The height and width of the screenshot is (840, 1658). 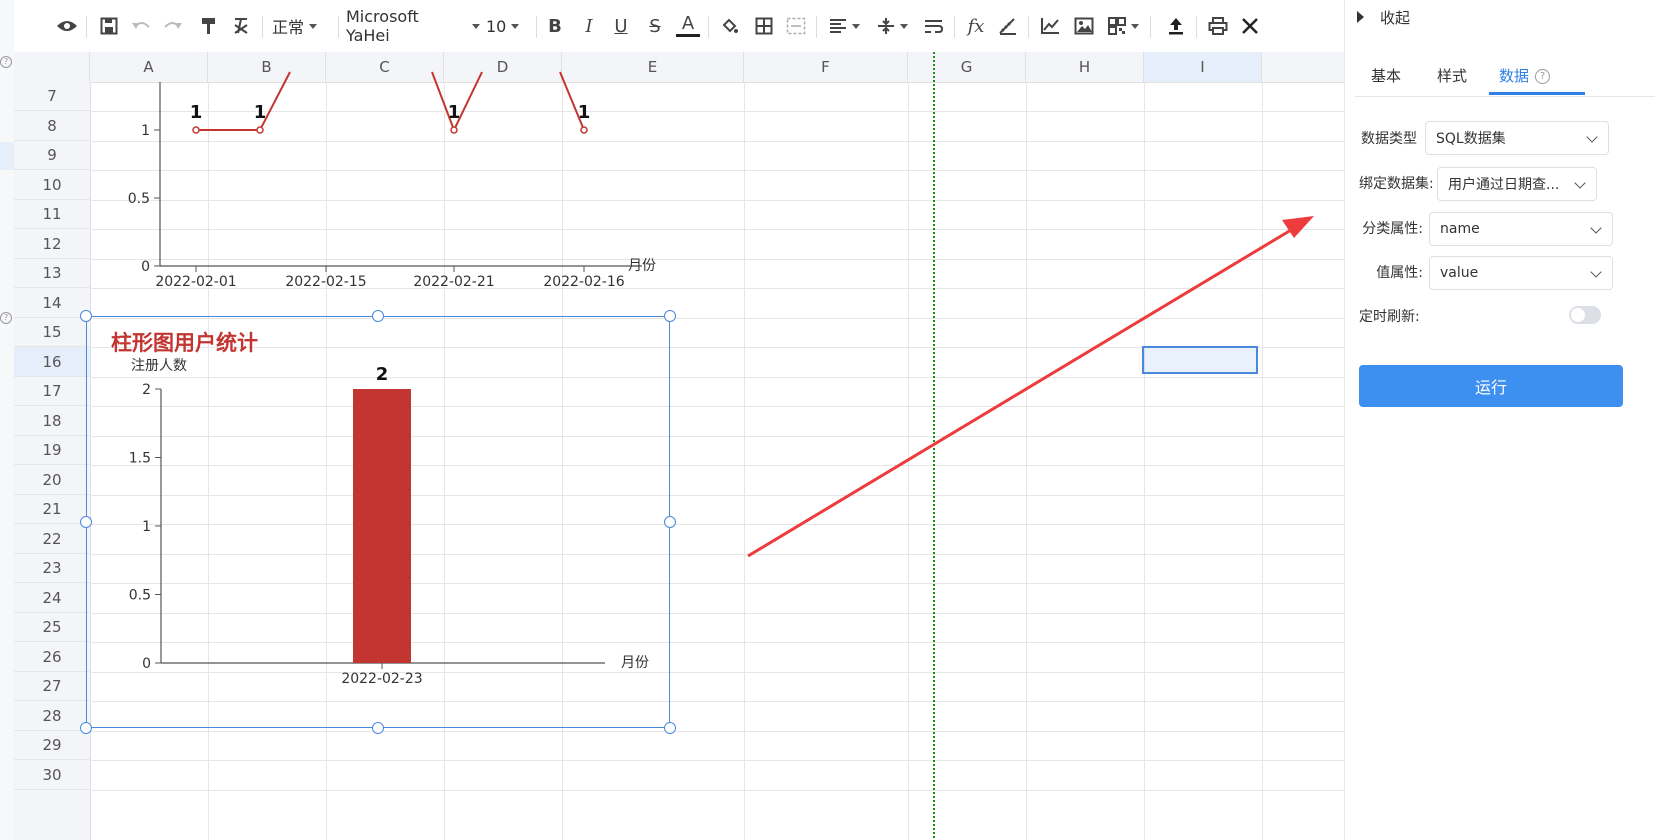 I want to click on font-color-icon: A, so click(x=688, y=24).